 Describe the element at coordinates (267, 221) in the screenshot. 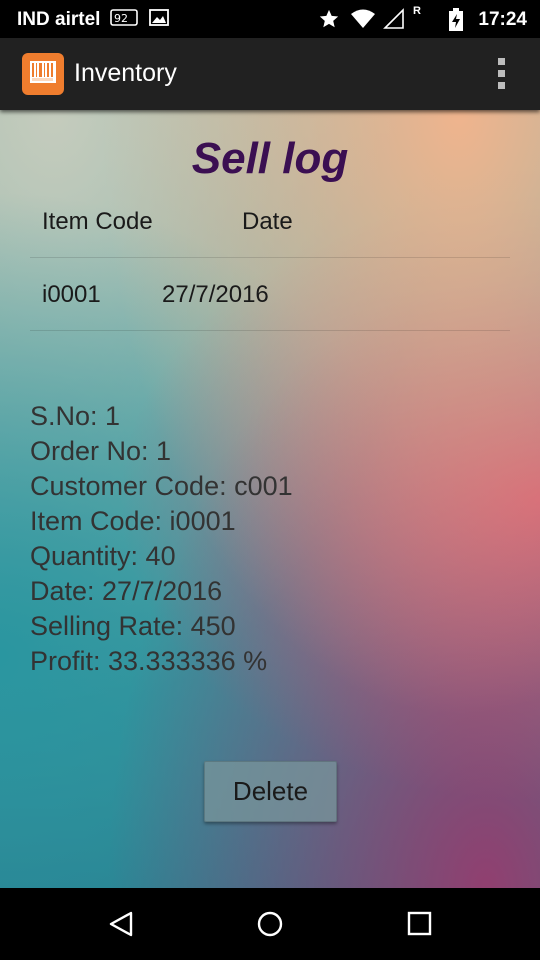

I see `column-header-date: Date` at that location.